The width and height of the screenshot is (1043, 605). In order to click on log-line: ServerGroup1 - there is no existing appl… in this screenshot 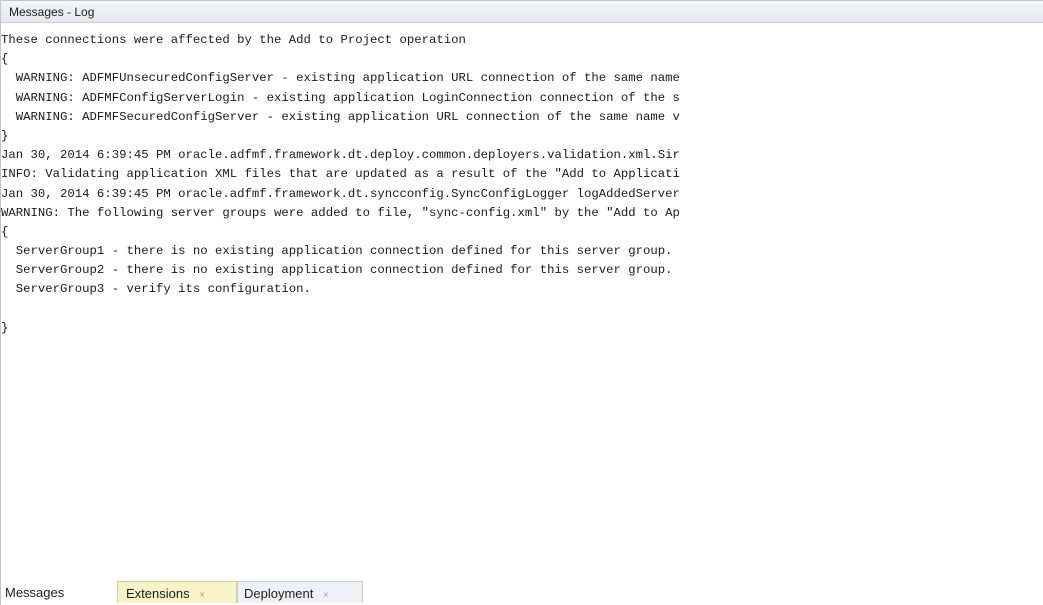, I will do `click(337, 251)`.